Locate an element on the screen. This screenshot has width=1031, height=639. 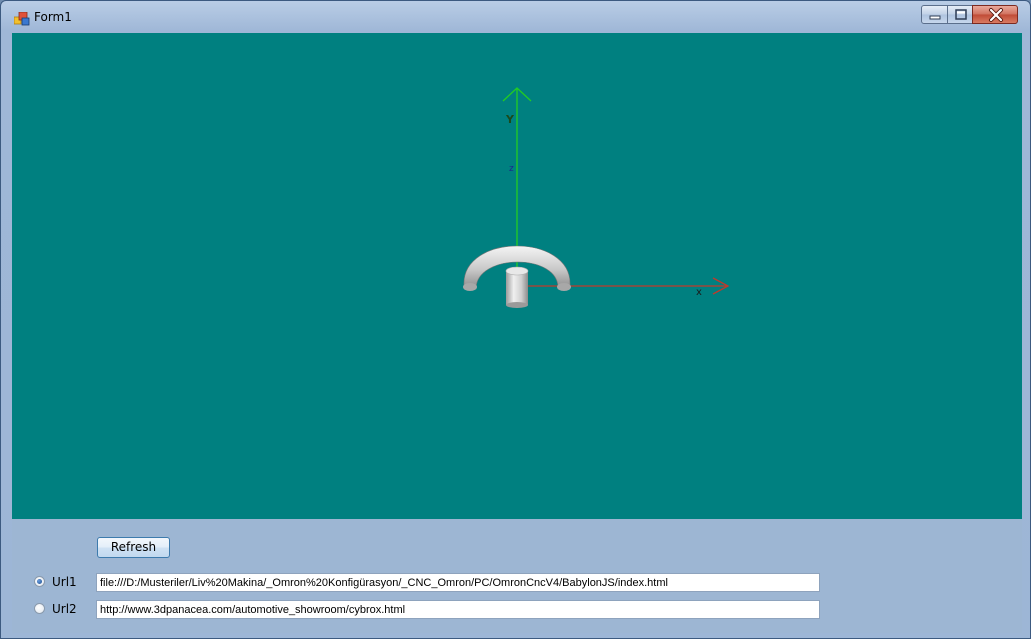
torus-and-cylinder-mesh is located at coordinates (517, 276).